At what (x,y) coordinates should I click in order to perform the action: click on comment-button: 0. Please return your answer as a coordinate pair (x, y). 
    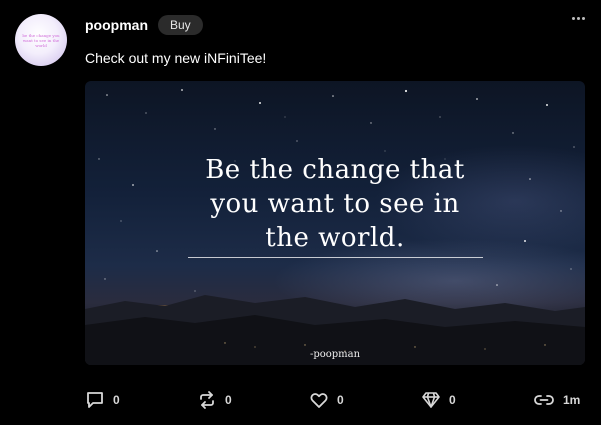
    Looking at the image, I should click on (102, 400).